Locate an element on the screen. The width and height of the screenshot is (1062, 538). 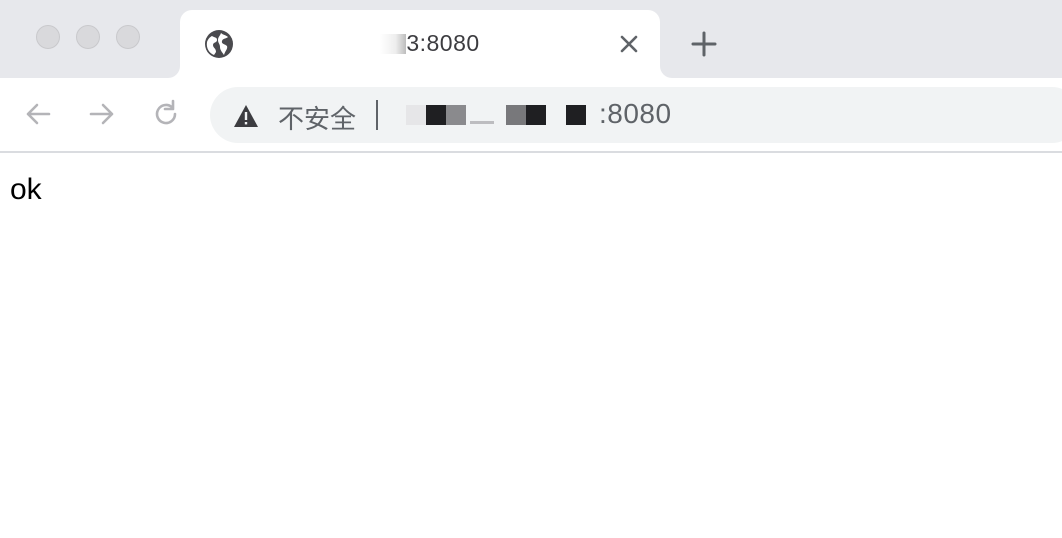
url-port: :8080 is located at coordinates (635, 114).